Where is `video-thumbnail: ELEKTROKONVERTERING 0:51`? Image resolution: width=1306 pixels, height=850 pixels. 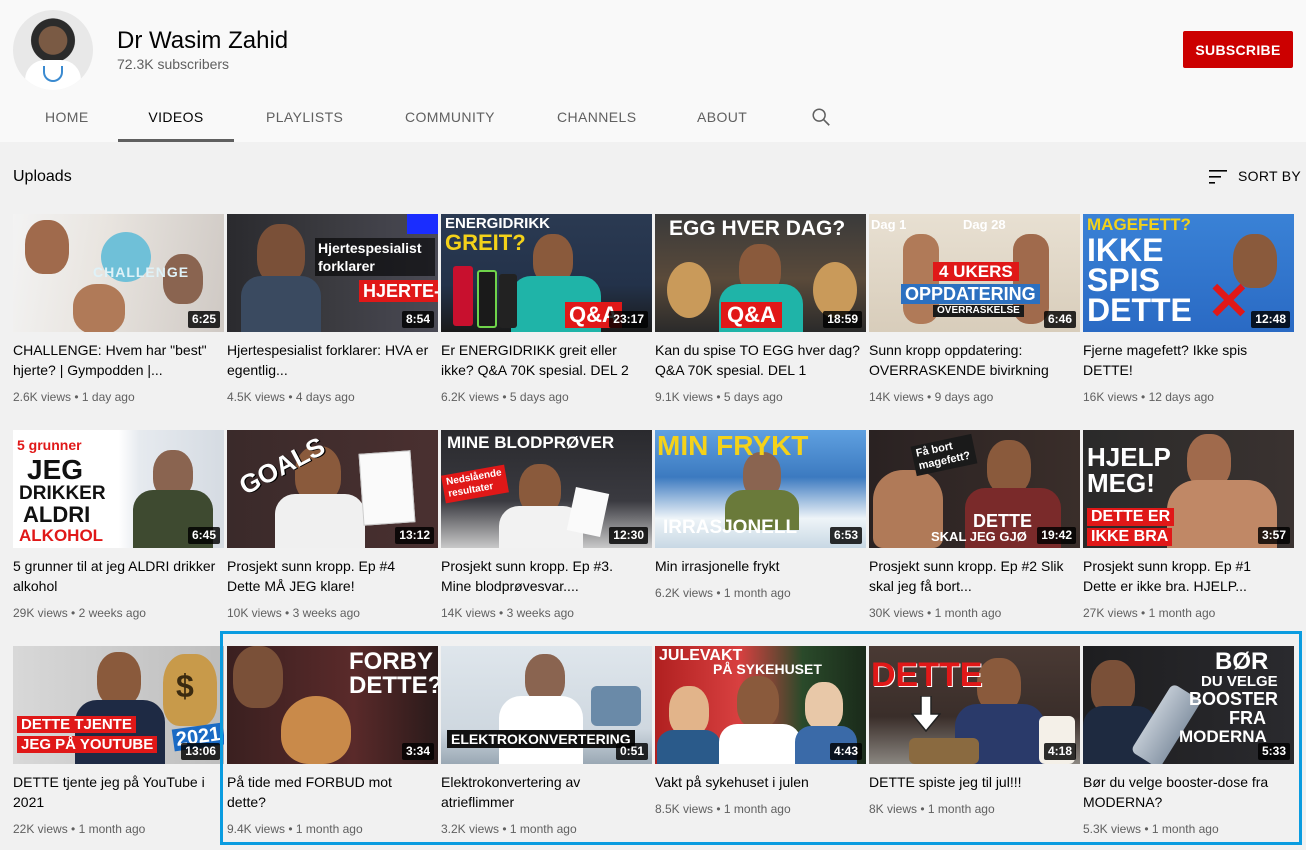 video-thumbnail: ELEKTROKONVERTERING 0:51 is located at coordinates (546, 705).